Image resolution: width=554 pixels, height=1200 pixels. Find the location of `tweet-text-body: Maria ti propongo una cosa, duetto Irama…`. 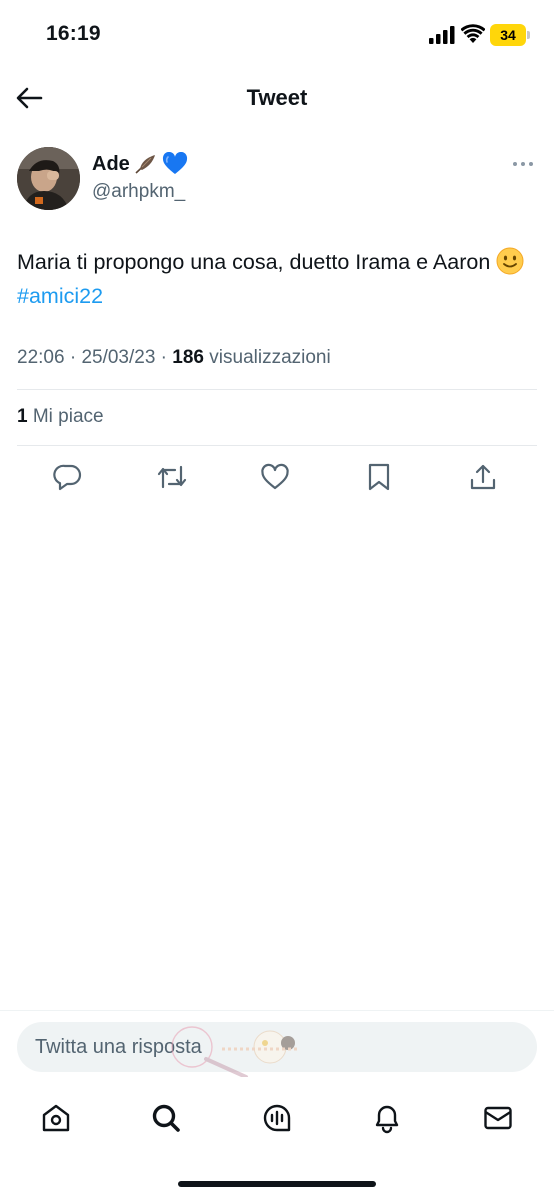

tweet-text-body: Maria ti propongo una cosa, duetto Irama… is located at coordinates (257, 262).